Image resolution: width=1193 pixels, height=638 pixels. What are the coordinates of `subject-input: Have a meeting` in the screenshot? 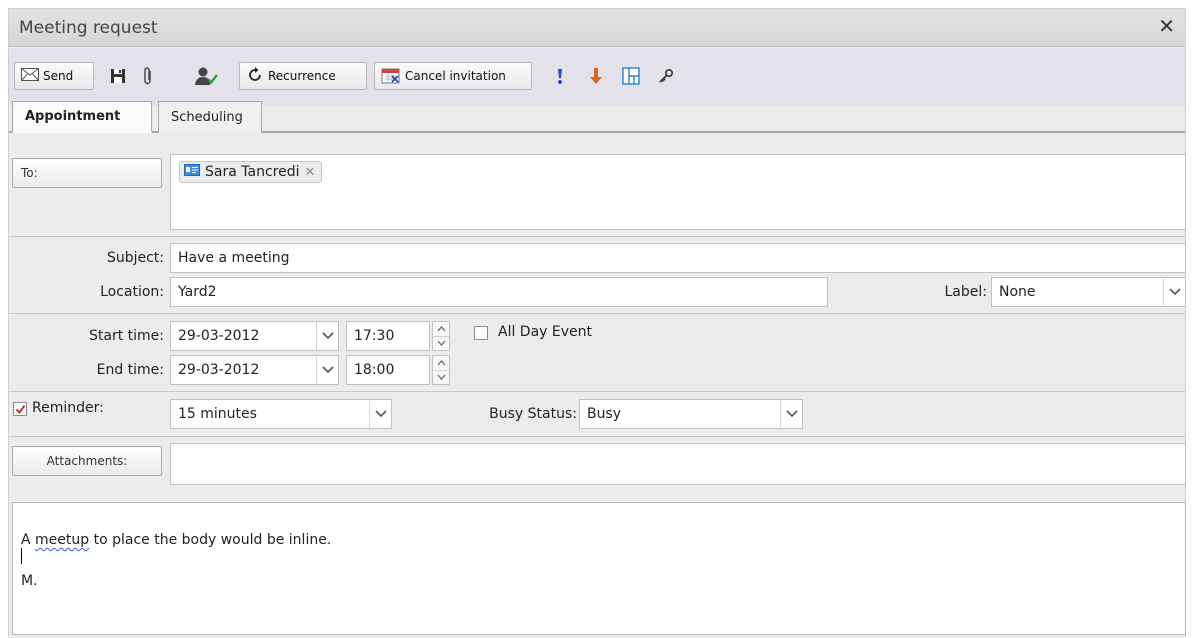 It's located at (678, 258).